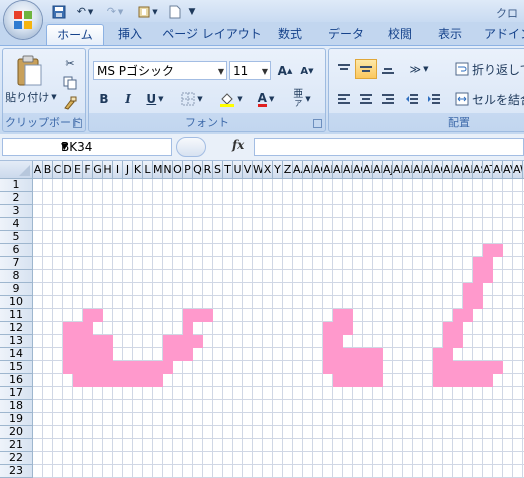  I want to click on formula-input, so click(389, 147).